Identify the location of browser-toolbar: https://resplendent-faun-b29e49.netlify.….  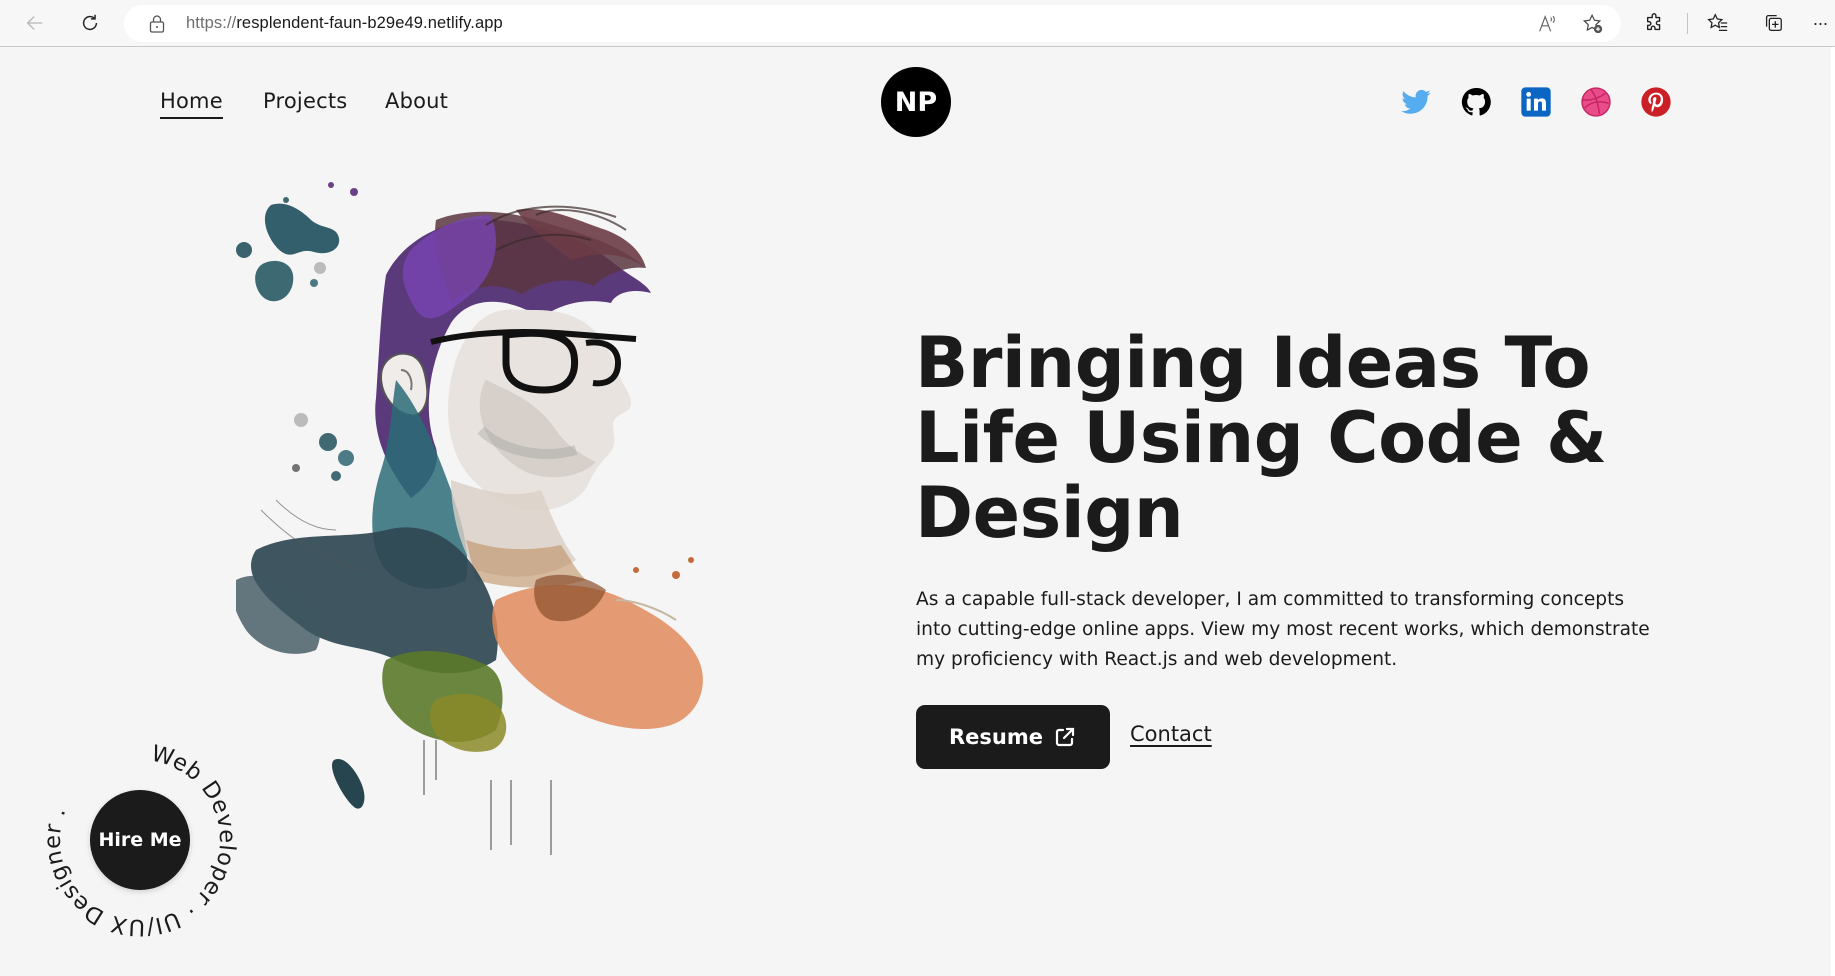
(917, 23).